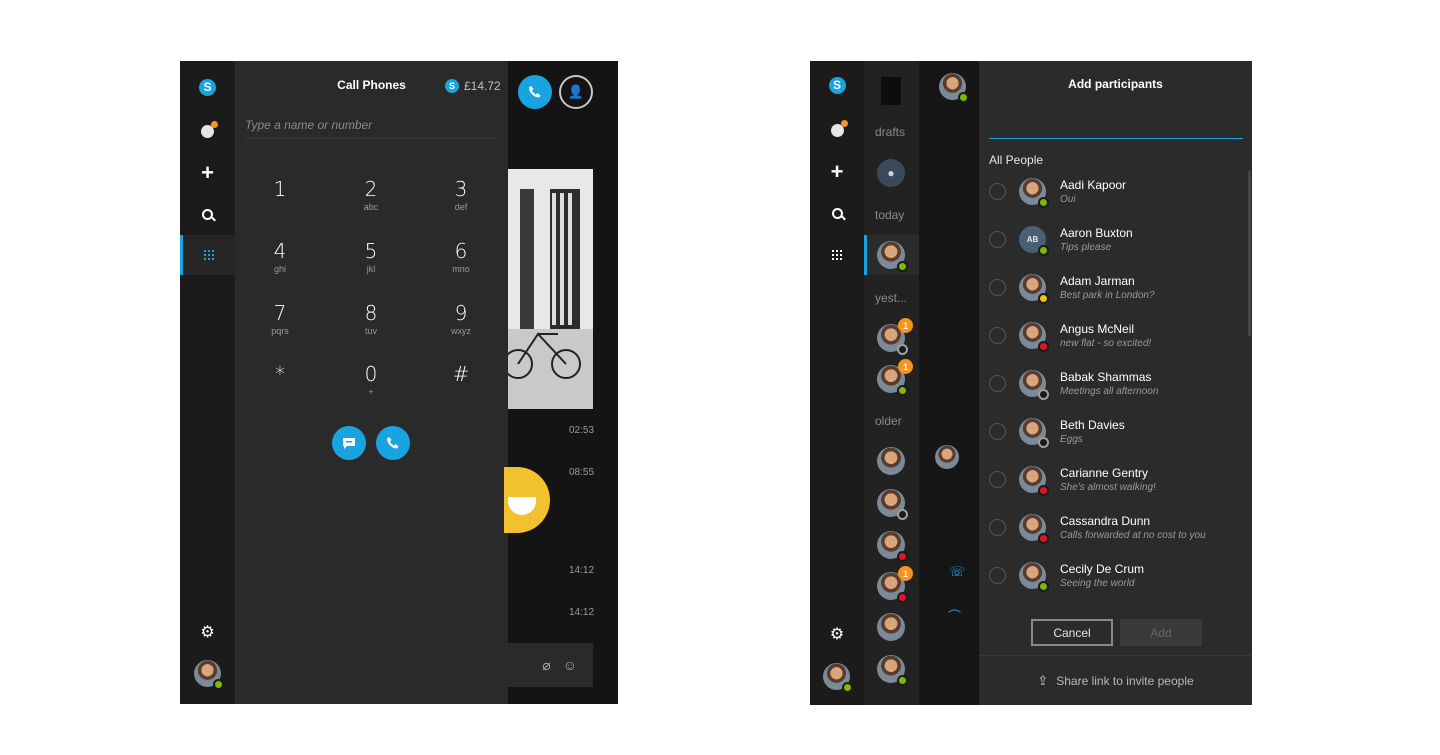 This screenshot has height=755, width=1440. What do you see at coordinates (550, 289) in the screenshot?
I see `shared-photo` at bounding box center [550, 289].